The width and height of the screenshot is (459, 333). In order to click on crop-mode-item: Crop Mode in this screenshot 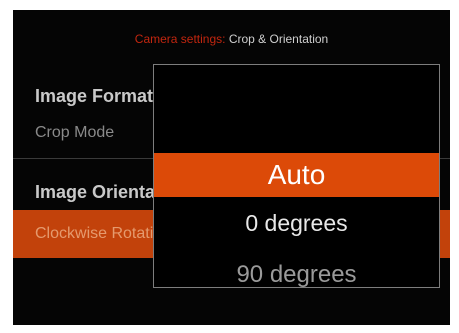, I will do `click(74, 133)`.